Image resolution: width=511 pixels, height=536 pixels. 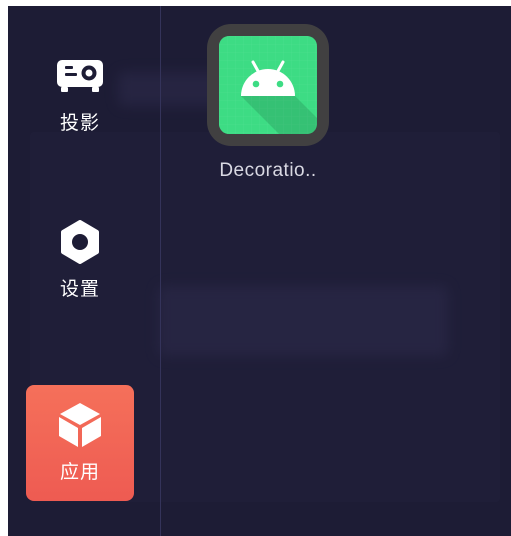 What do you see at coordinates (80, 241) in the screenshot?
I see `gear-icon` at bounding box center [80, 241].